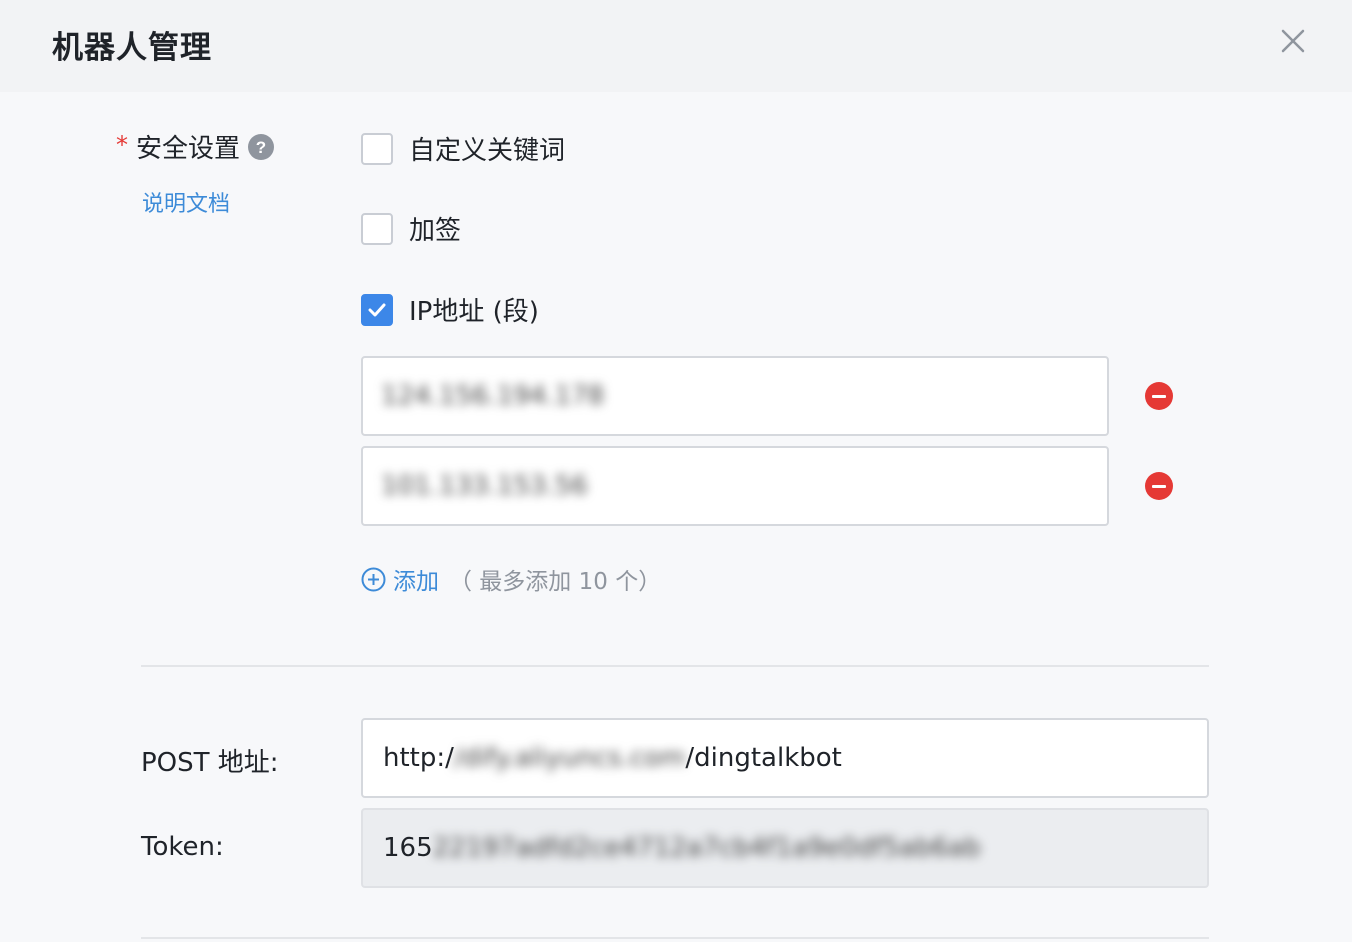  Describe the element at coordinates (735, 396) in the screenshot. I see `ip-input-1: 124.156.194.178` at that location.